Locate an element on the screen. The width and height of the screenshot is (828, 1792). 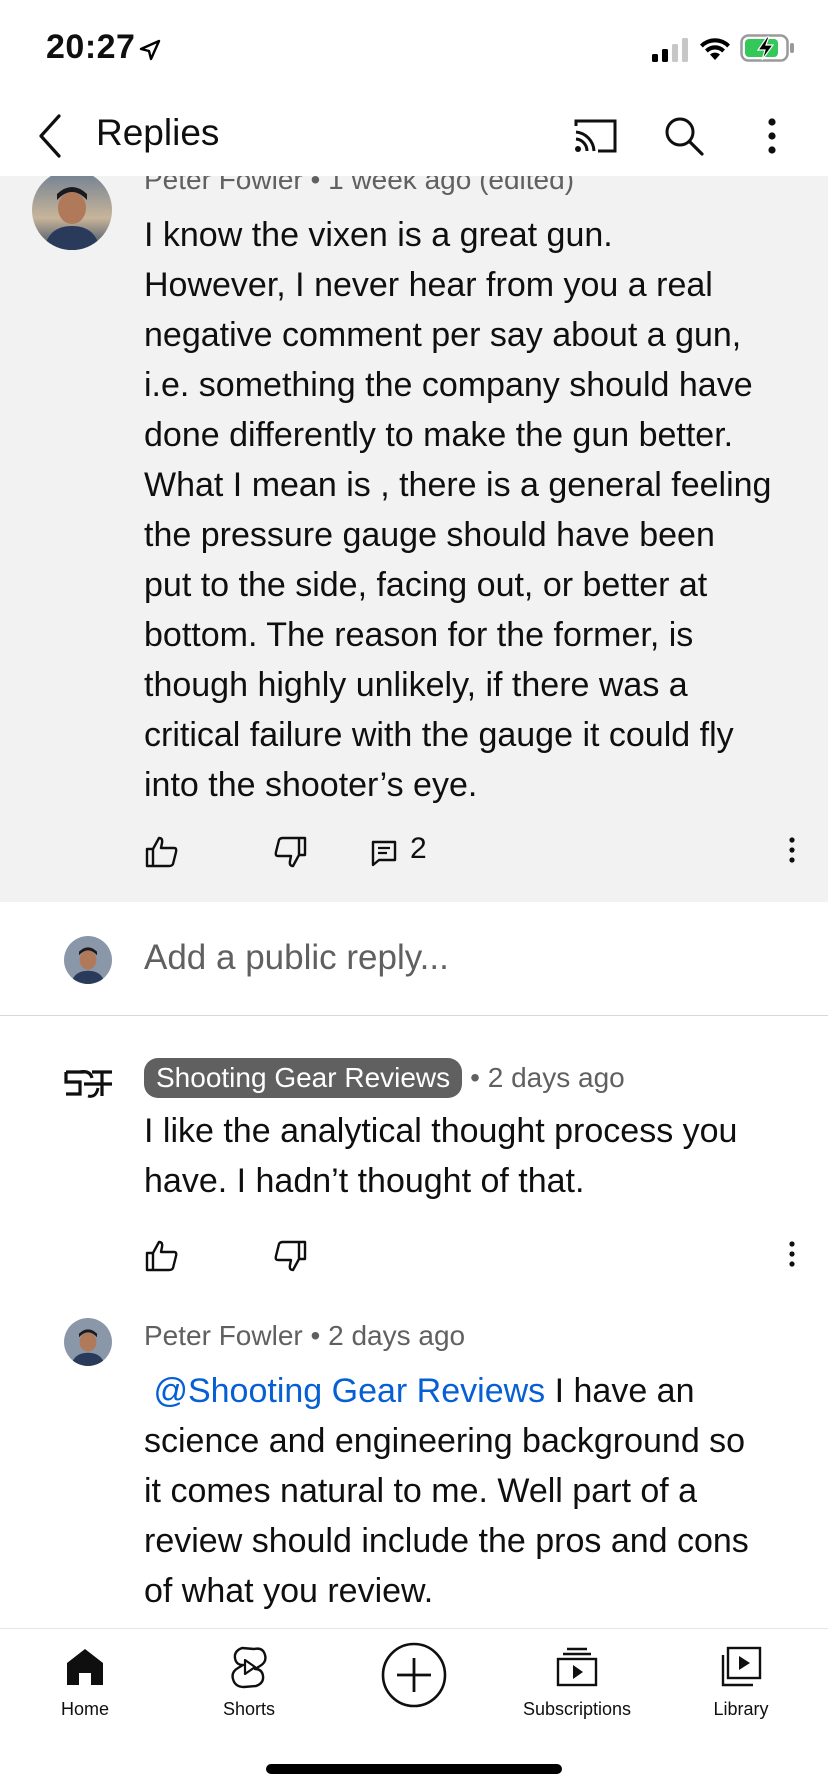
subscriptions-icon is located at coordinates (577, 1667).